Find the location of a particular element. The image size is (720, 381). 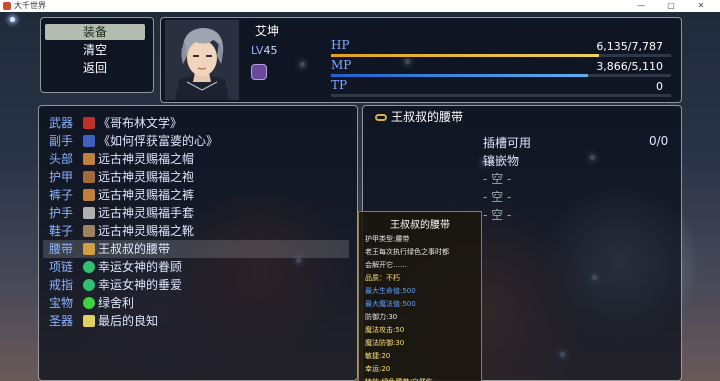

level-value: 45 is located at coordinates (270, 50).